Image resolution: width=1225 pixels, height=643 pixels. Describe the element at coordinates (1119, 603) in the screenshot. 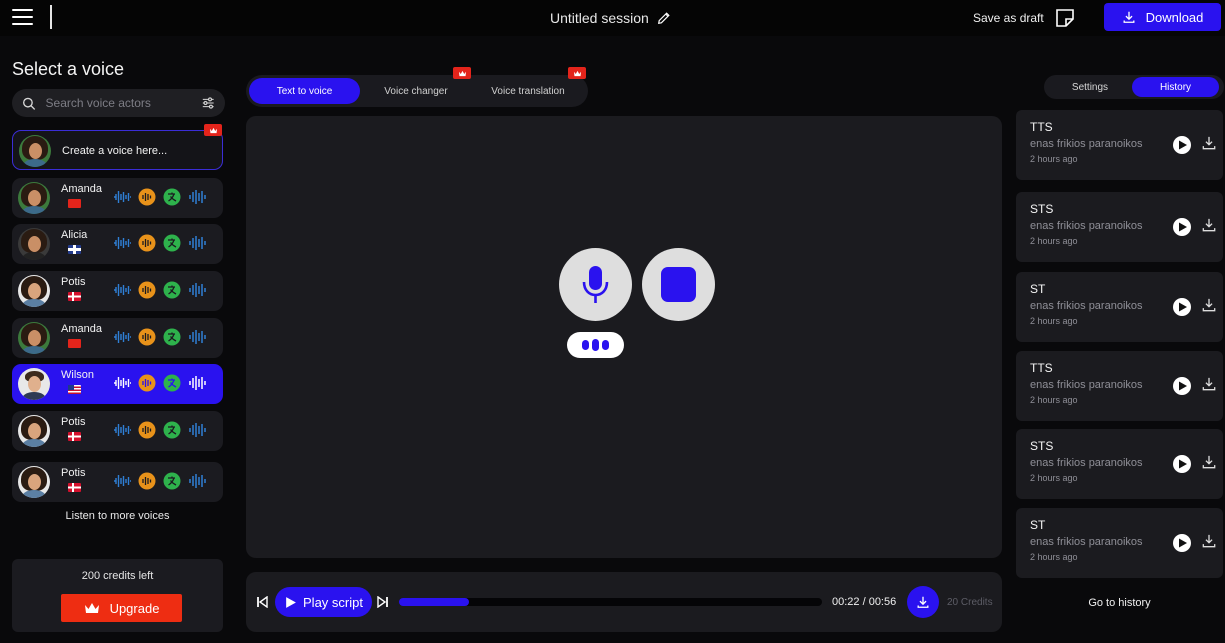

I see `go-to-history-link: Go to history` at that location.